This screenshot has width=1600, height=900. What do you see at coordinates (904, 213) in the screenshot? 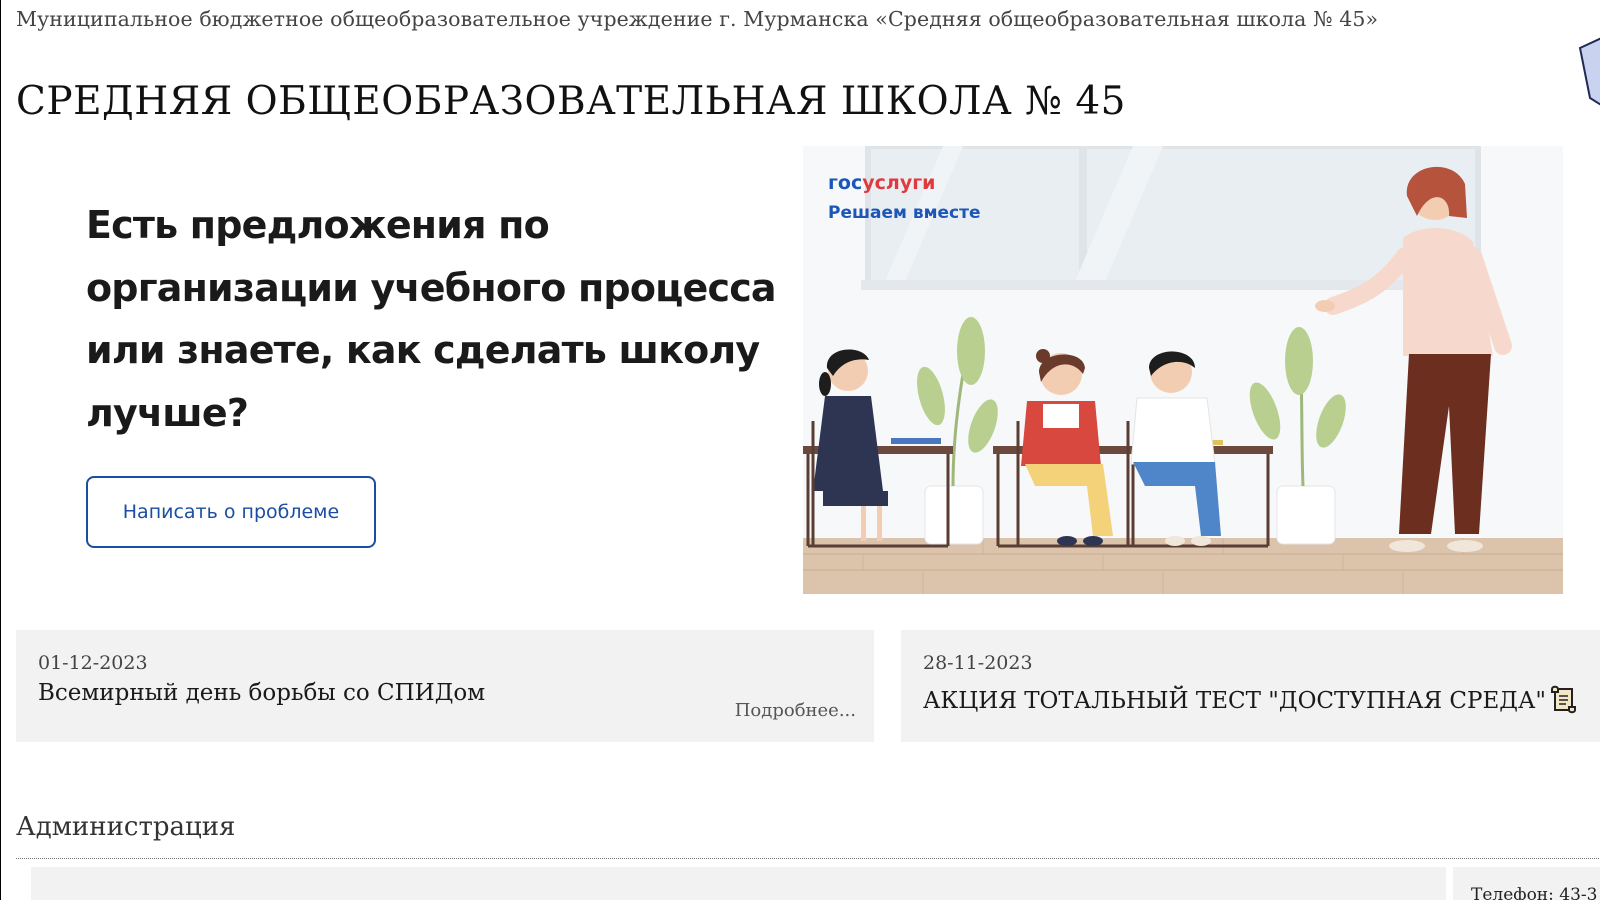
I see `gosuslugi-logo-subtitle: Решаем вместе` at bounding box center [904, 213].